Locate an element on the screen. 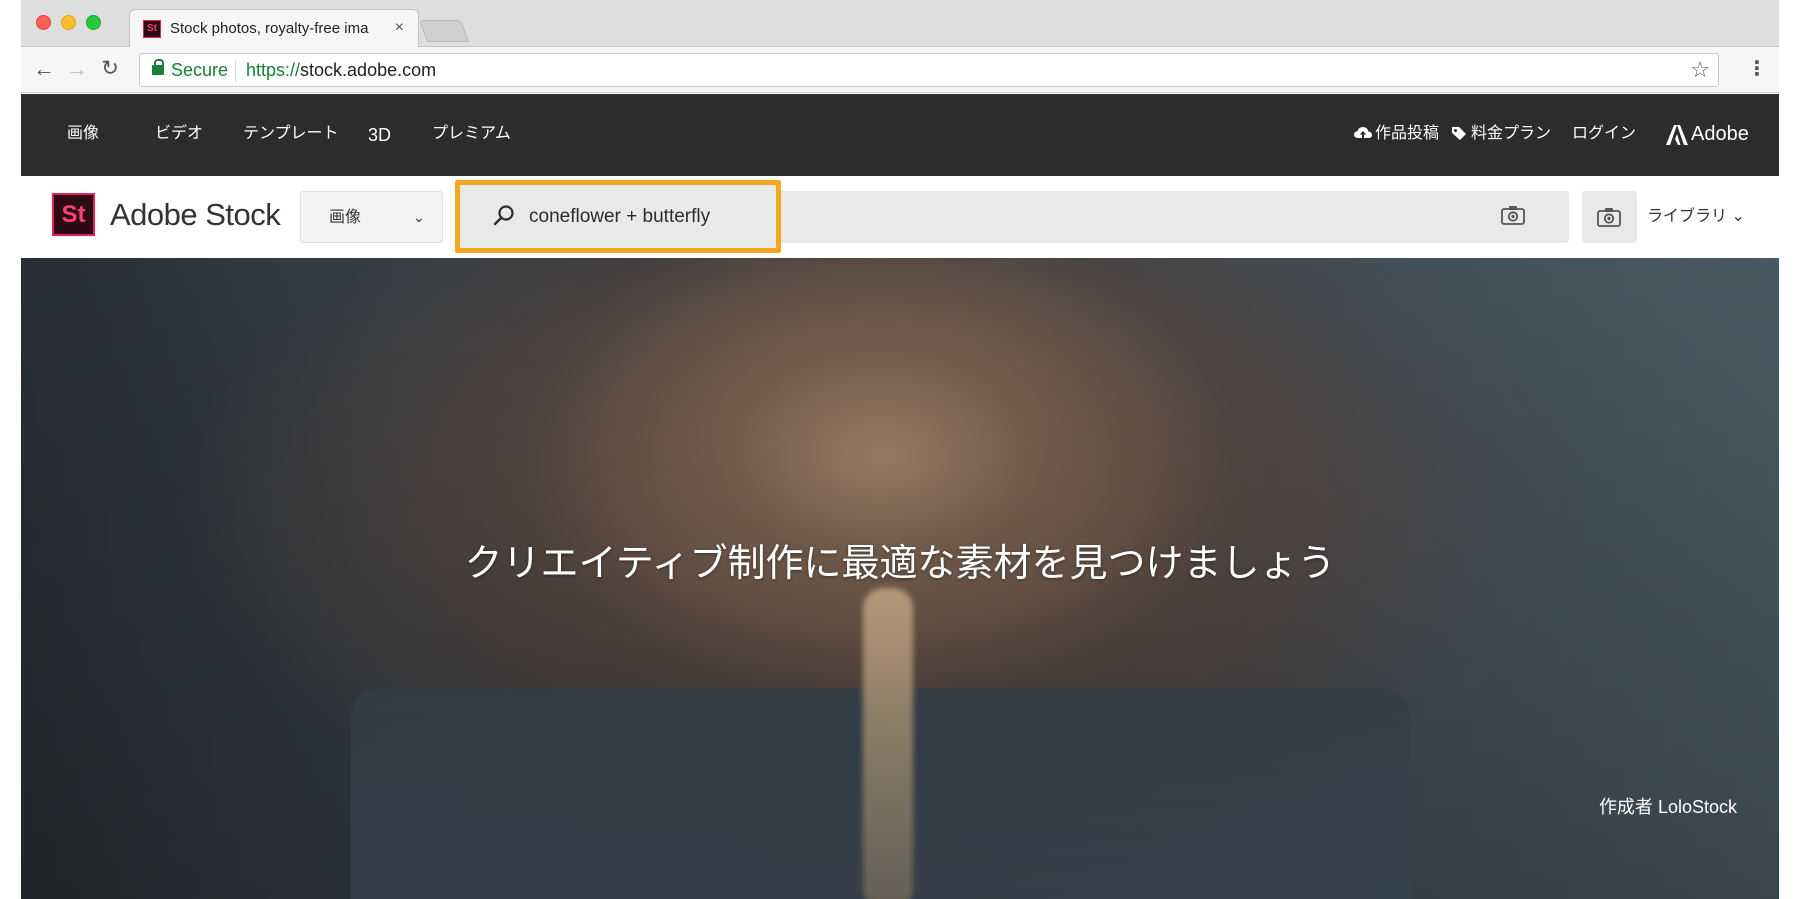 Image resolution: width=1800 pixels, height=899 pixels. back-arrow-icon: ← is located at coordinates (44, 69).